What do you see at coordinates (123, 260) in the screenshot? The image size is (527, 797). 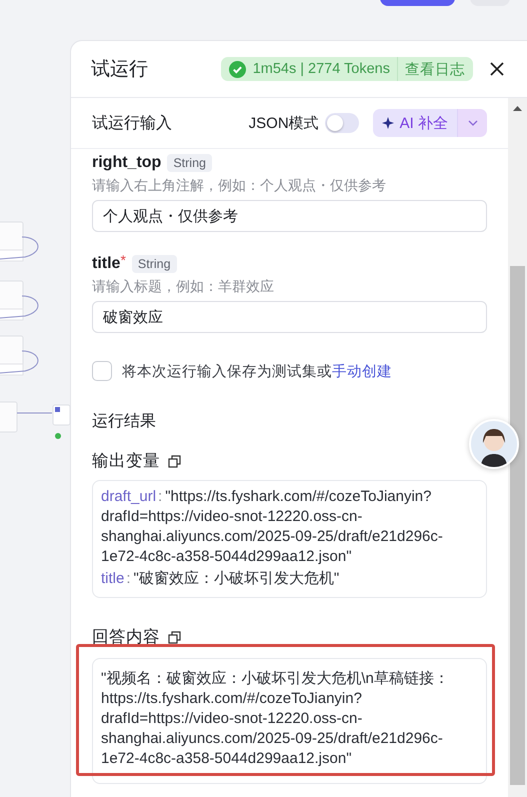 I see `required-mark: *` at bounding box center [123, 260].